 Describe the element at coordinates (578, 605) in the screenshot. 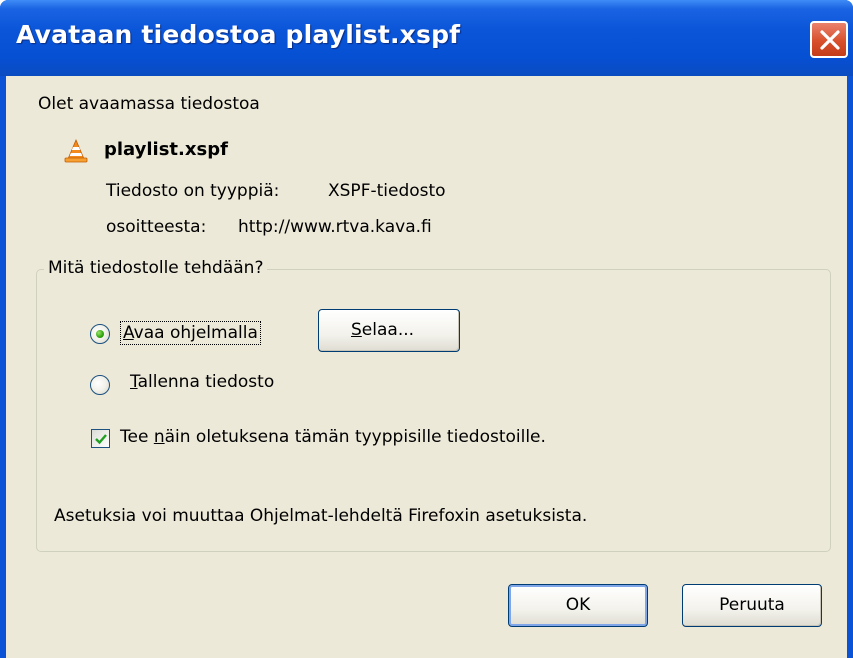

I see `ok-button: OK` at that location.